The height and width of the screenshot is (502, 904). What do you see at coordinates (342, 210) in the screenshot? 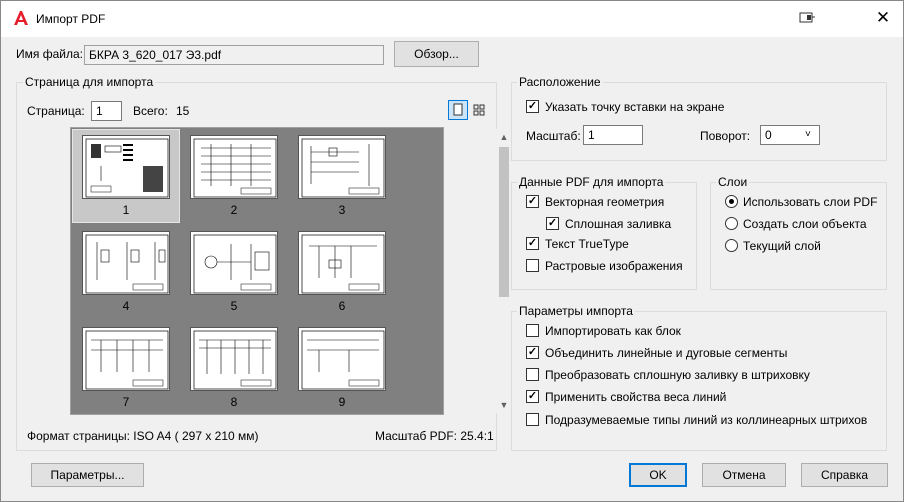
I see `thumbnail-number: 3` at bounding box center [342, 210].